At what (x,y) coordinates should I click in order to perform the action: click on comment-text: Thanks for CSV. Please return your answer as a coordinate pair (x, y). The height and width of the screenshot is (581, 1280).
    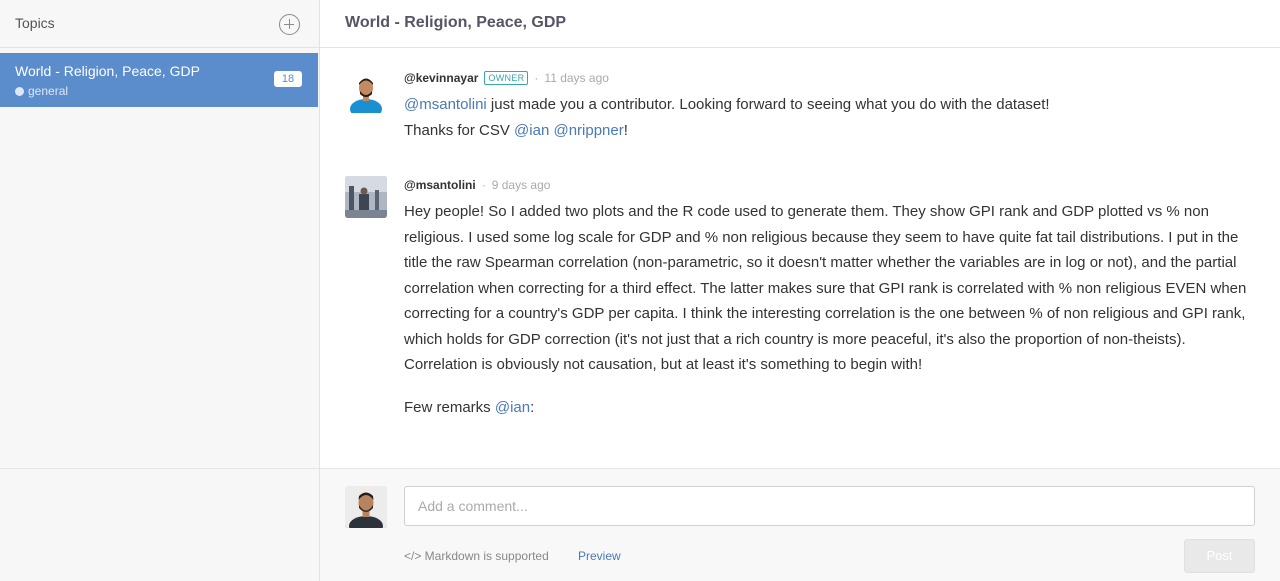
    Looking at the image, I should click on (459, 130).